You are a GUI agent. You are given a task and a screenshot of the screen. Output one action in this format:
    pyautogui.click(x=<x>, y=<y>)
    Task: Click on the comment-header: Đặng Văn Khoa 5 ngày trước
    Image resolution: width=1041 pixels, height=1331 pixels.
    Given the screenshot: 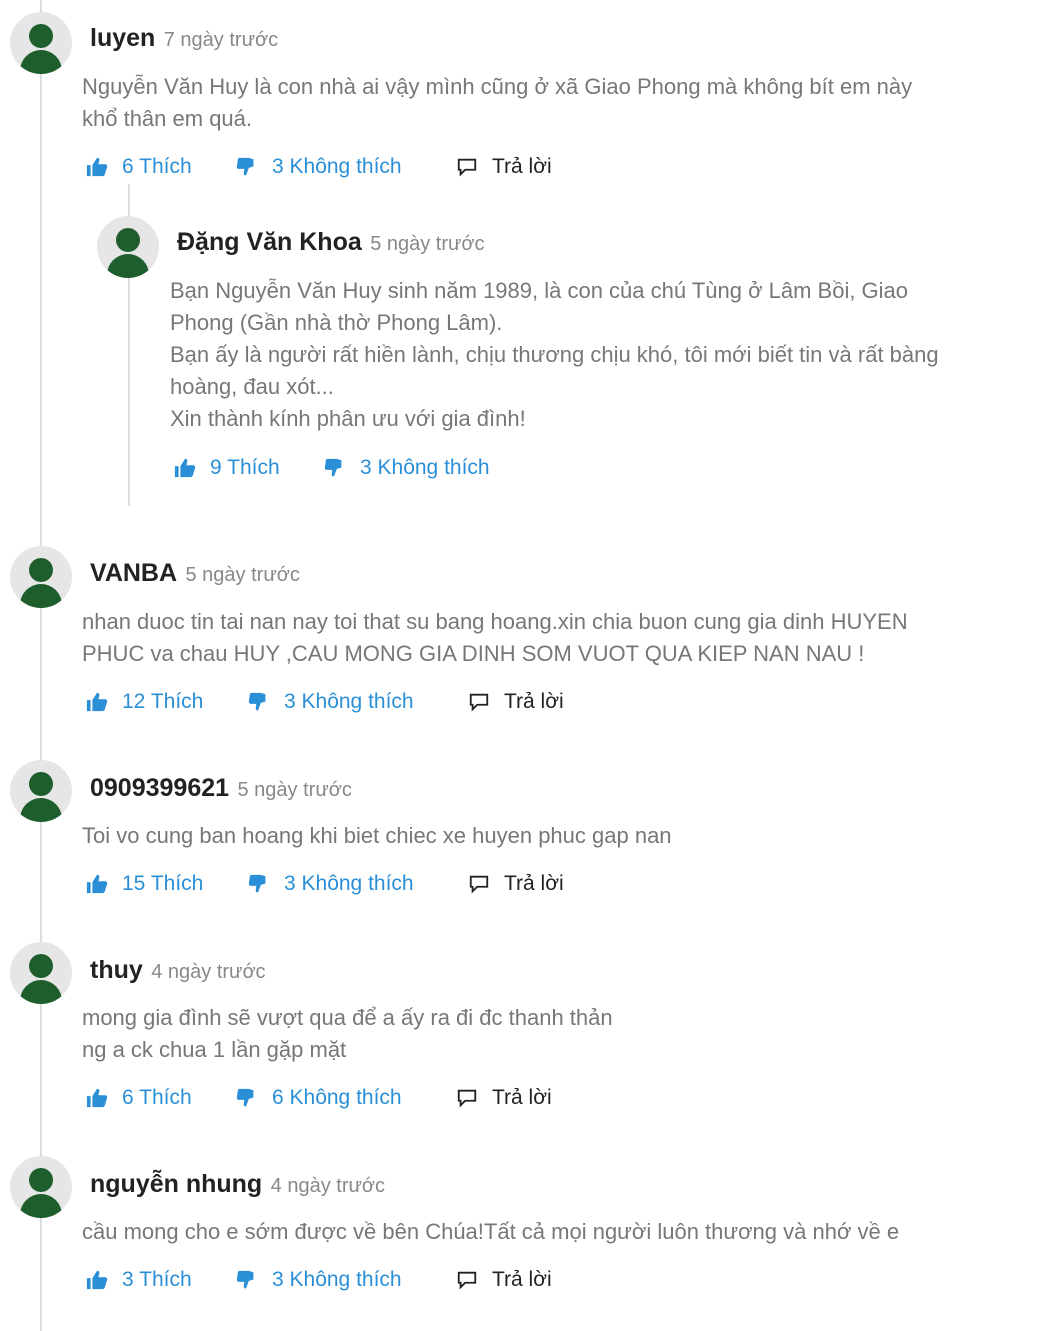 What is the action you would take?
    pyautogui.click(x=331, y=242)
    